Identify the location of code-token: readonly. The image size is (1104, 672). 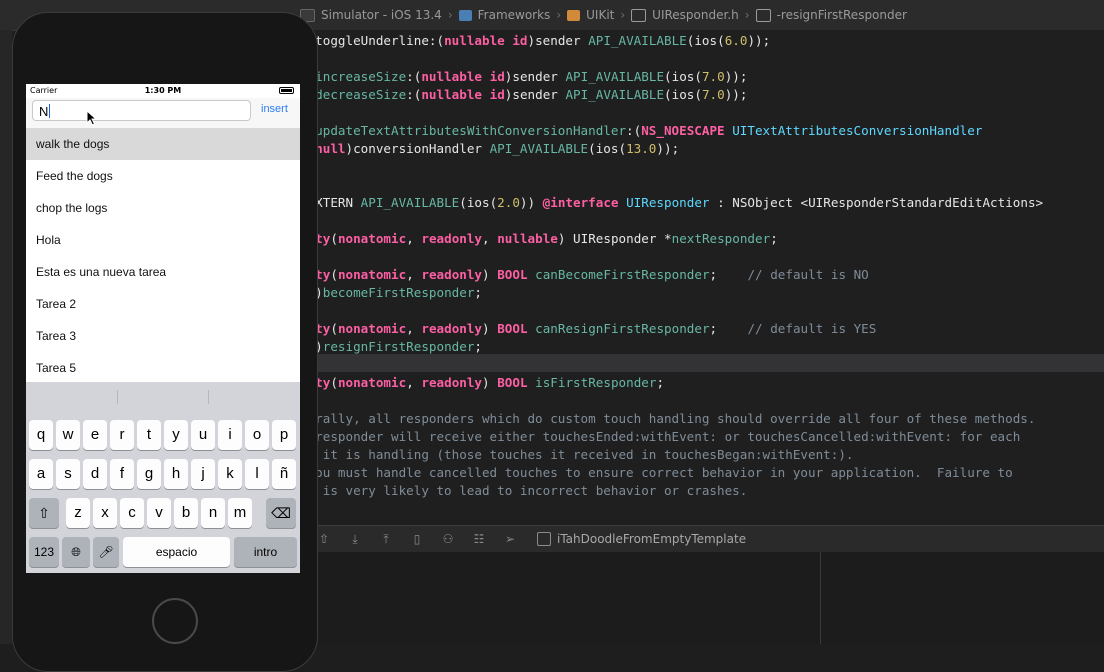
(452, 328).